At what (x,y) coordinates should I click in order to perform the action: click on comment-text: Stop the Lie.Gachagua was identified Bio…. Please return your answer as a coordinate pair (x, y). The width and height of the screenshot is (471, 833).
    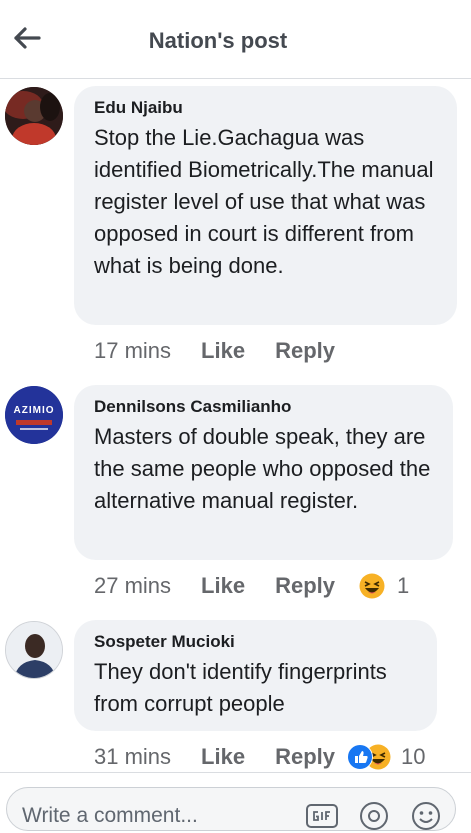
    Looking at the image, I should click on (264, 201).